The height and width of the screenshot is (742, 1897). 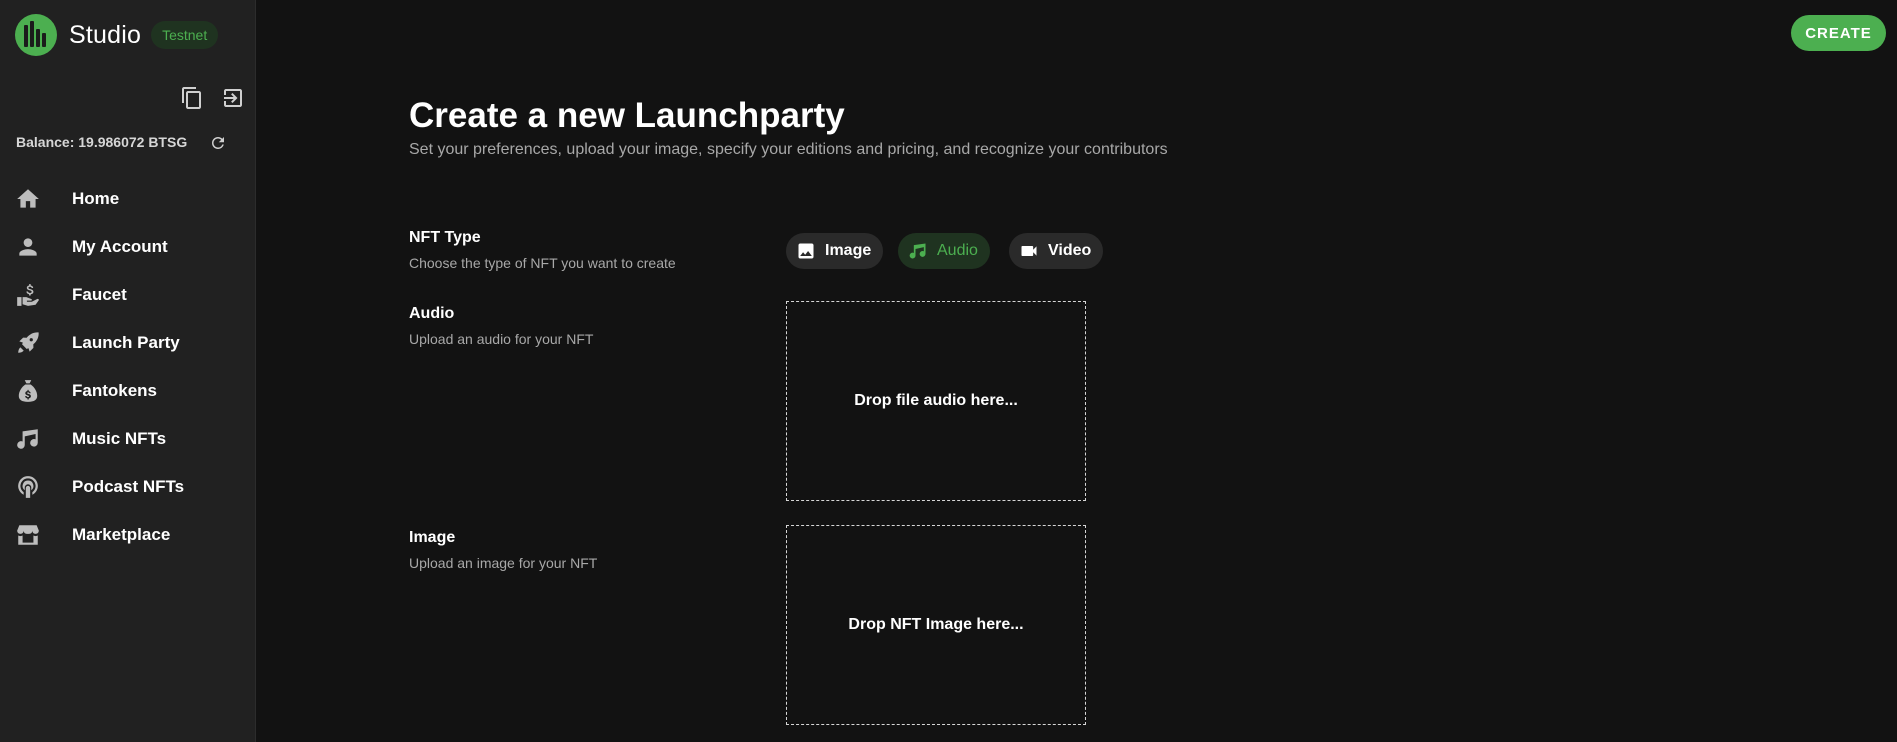 I want to click on nft-type-video-toggle: Video, so click(x=1056, y=251).